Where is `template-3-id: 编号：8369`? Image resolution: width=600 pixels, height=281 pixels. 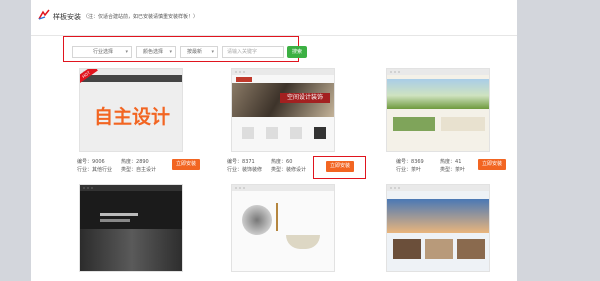
template-3-id: 编号：8369 is located at coordinates (410, 162).